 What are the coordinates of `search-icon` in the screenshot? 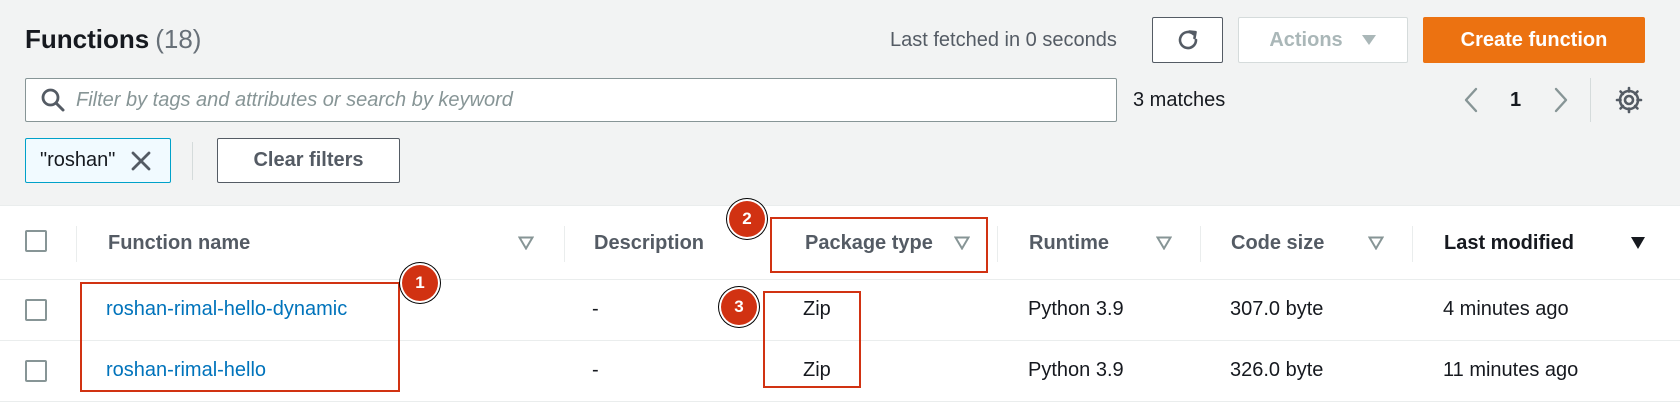 It's located at (53, 100).